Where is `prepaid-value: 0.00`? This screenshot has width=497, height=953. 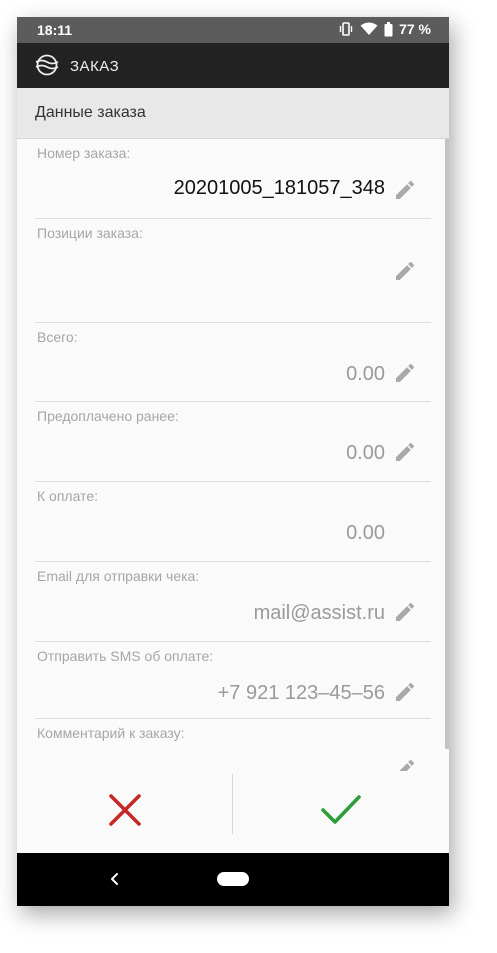
prepaid-value: 0.00 is located at coordinates (365, 453).